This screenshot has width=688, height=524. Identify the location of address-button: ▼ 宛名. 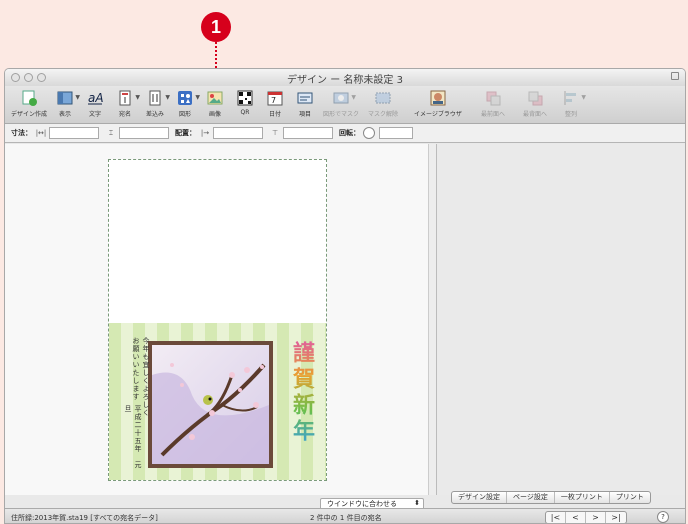
(125, 102).